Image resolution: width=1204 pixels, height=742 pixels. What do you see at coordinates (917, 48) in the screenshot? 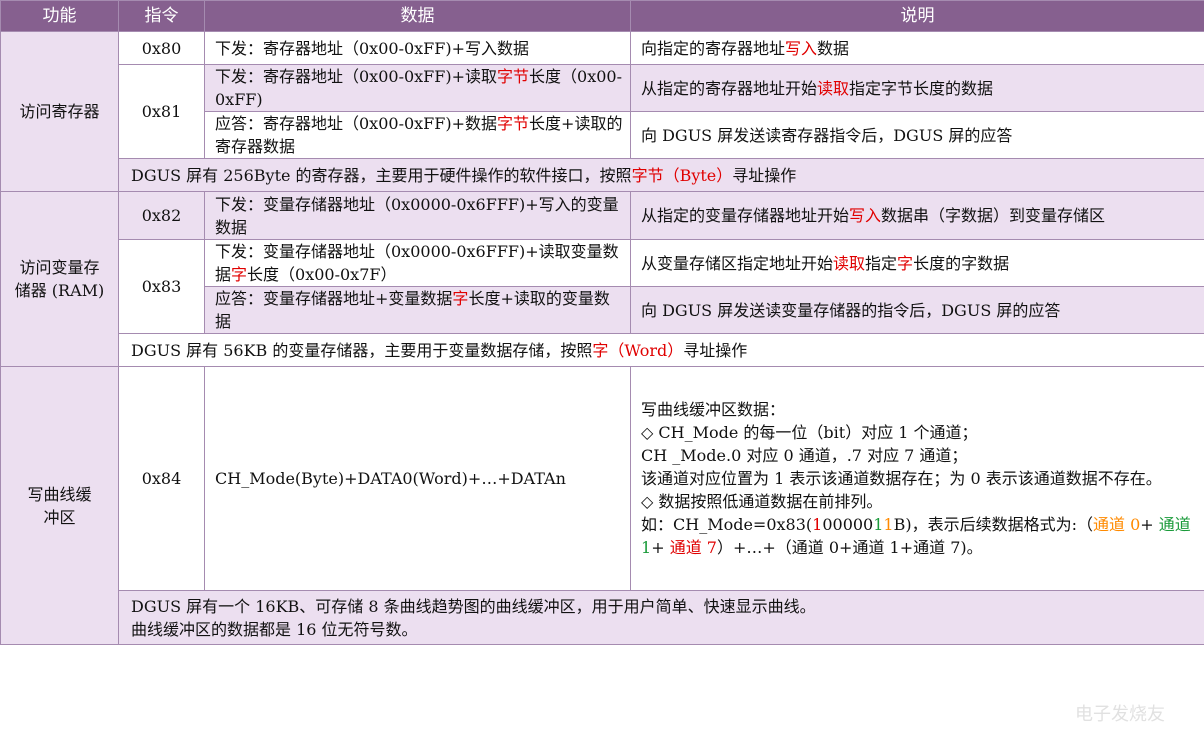
I see `description-cell: 向指定的寄存器地址写入数据` at bounding box center [917, 48].